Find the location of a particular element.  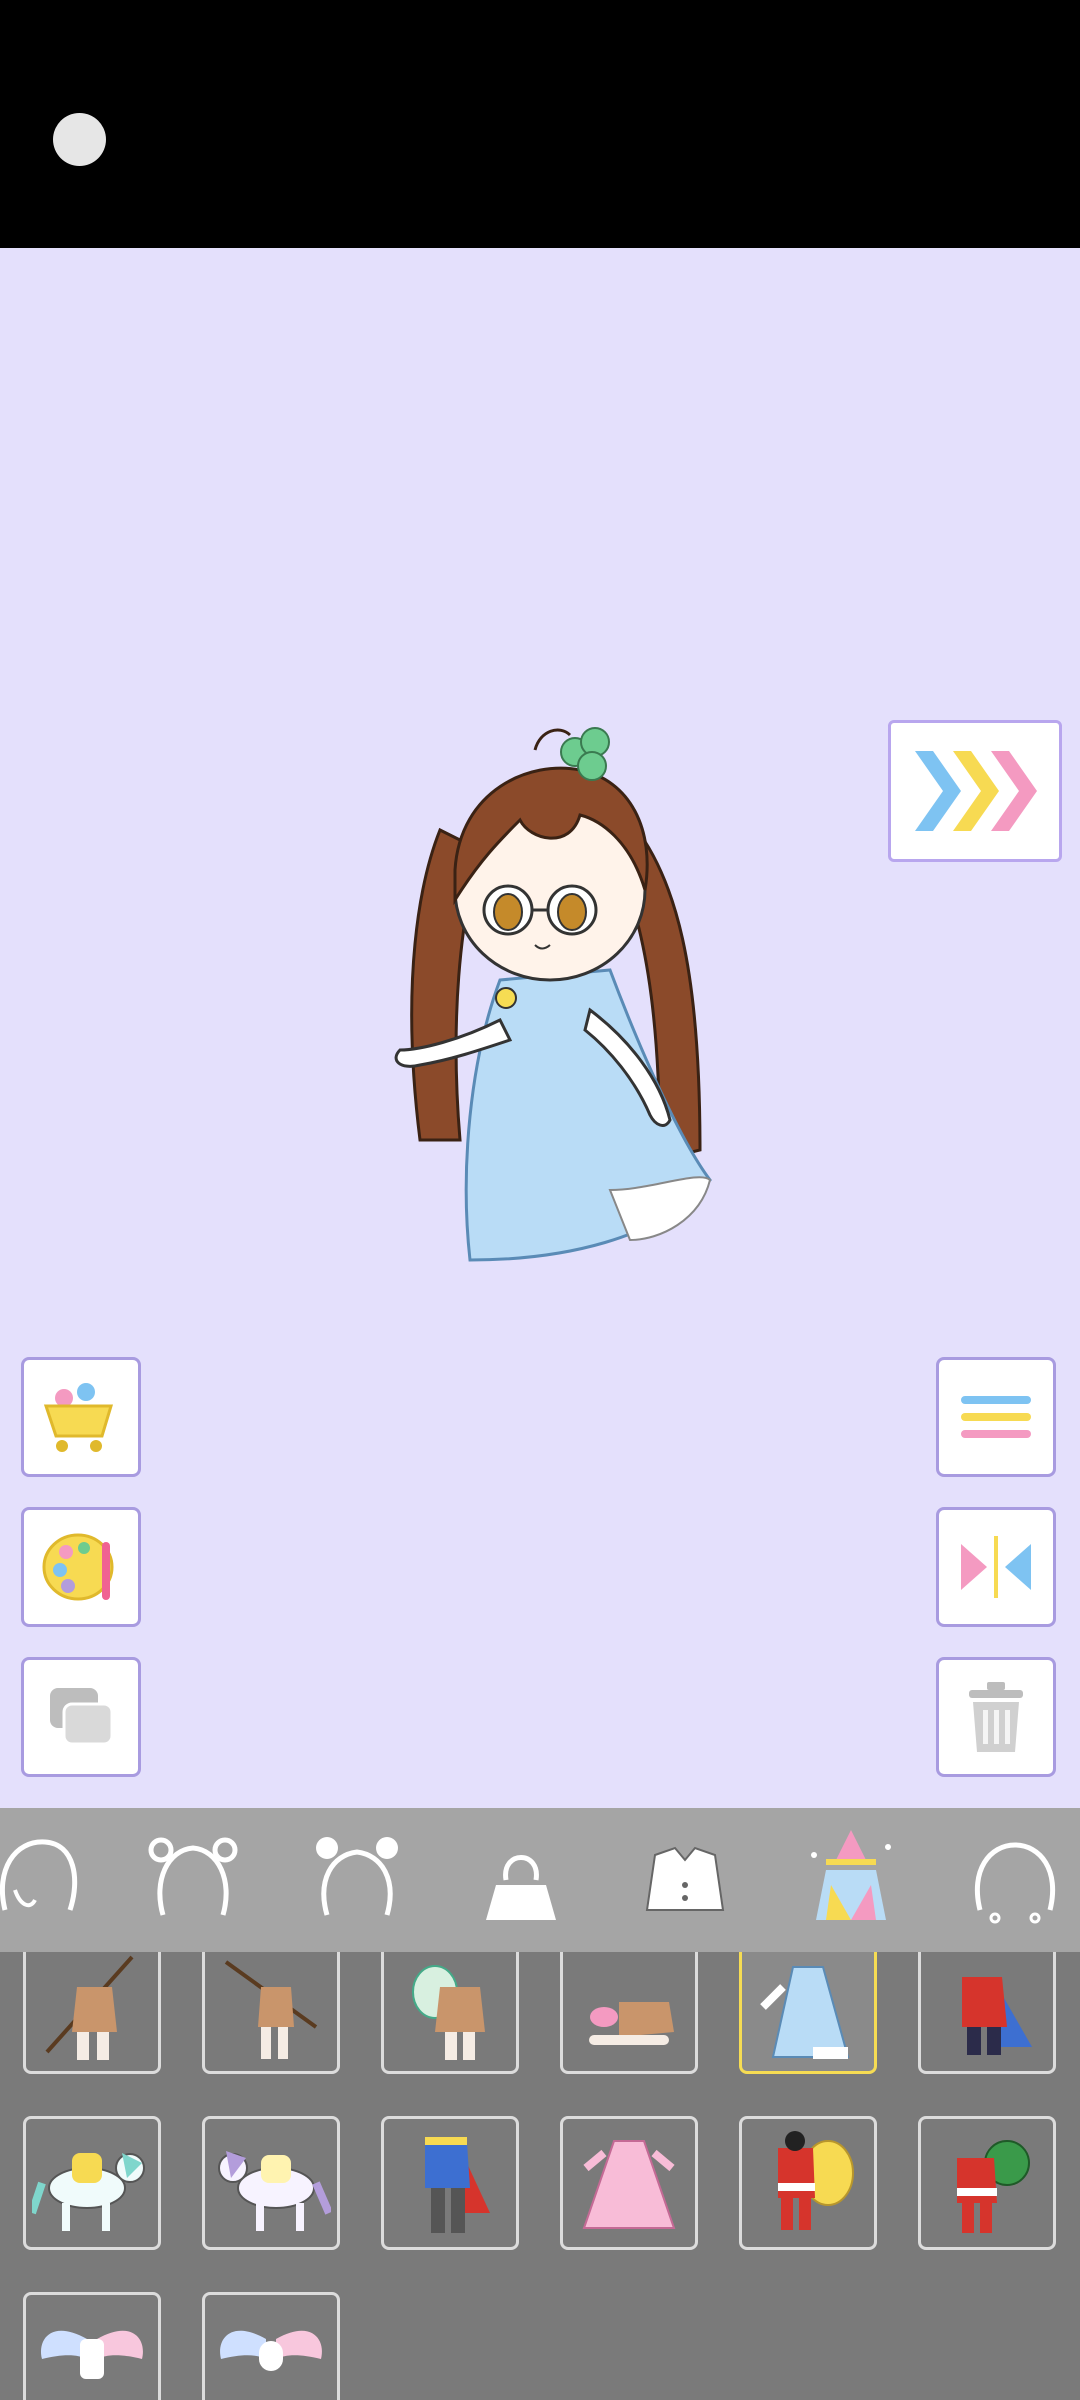

item-angel-wings-blue is located at coordinates (92, 2346).